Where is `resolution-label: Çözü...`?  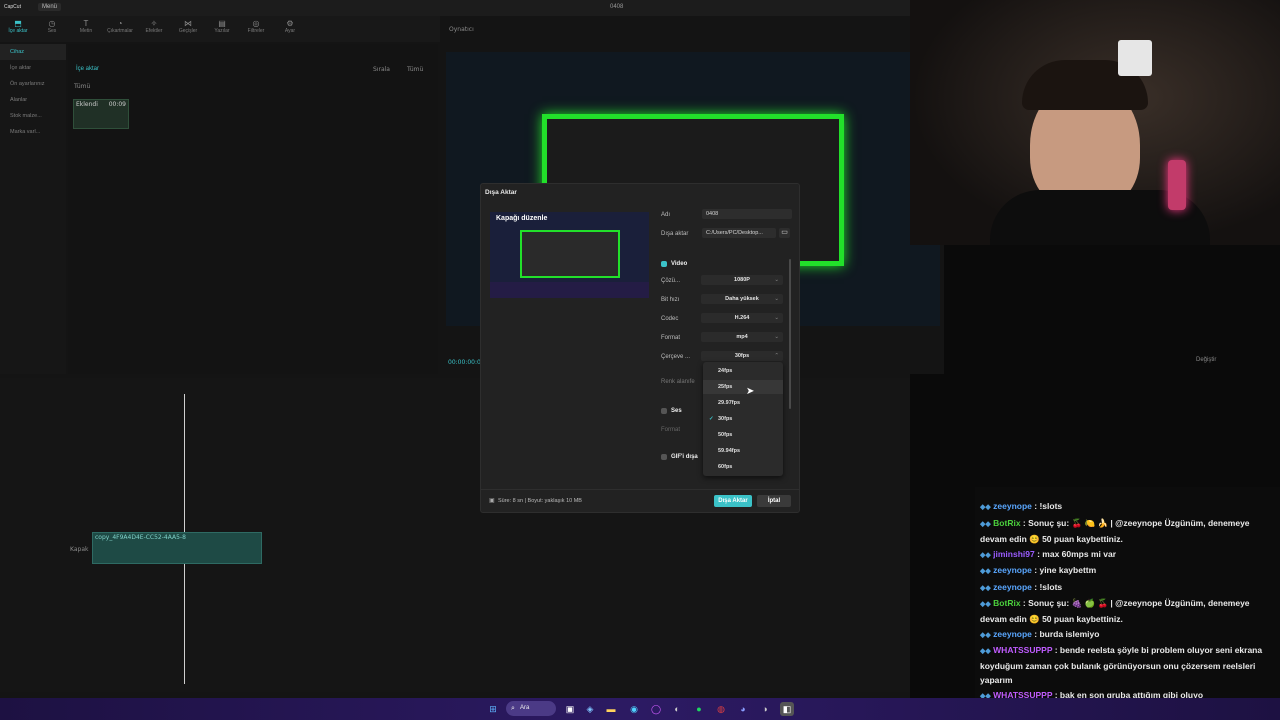 resolution-label: Çözü... is located at coordinates (671, 281).